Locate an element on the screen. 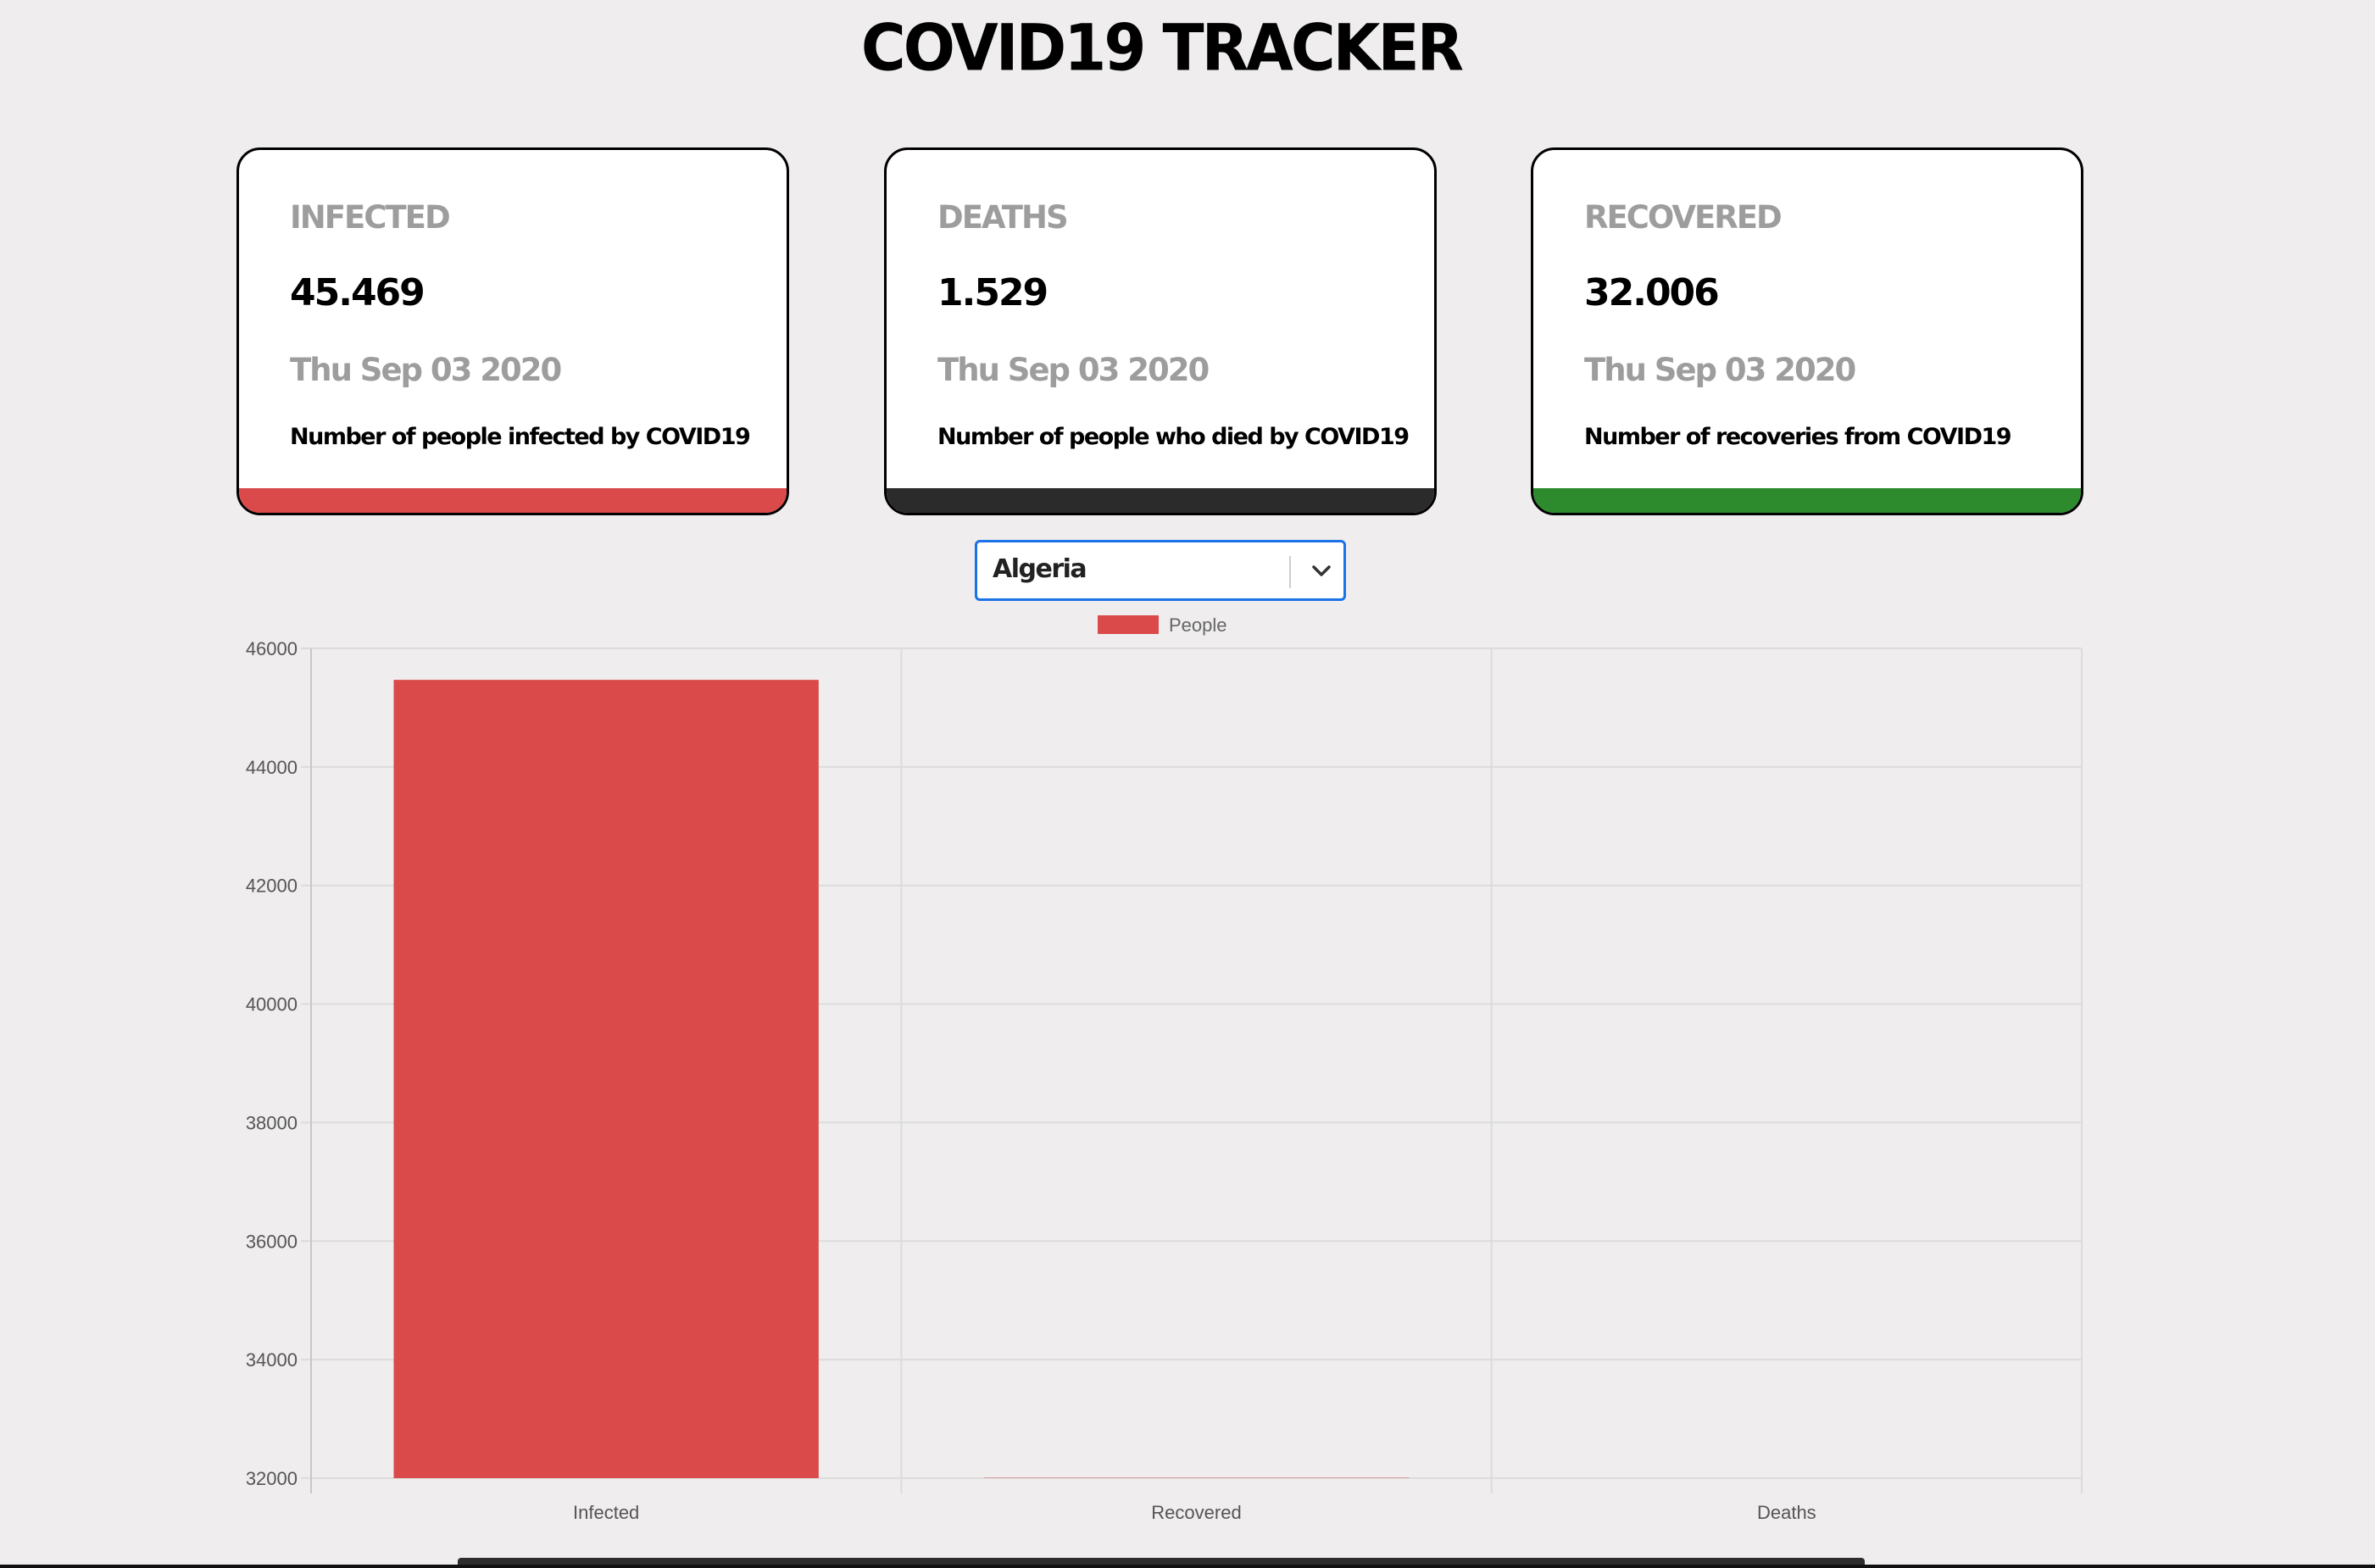 Image resolution: width=2375 pixels, height=1568 pixels. deaths-description: Number of people who died by COVID19 is located at coordinates (1173, 437).